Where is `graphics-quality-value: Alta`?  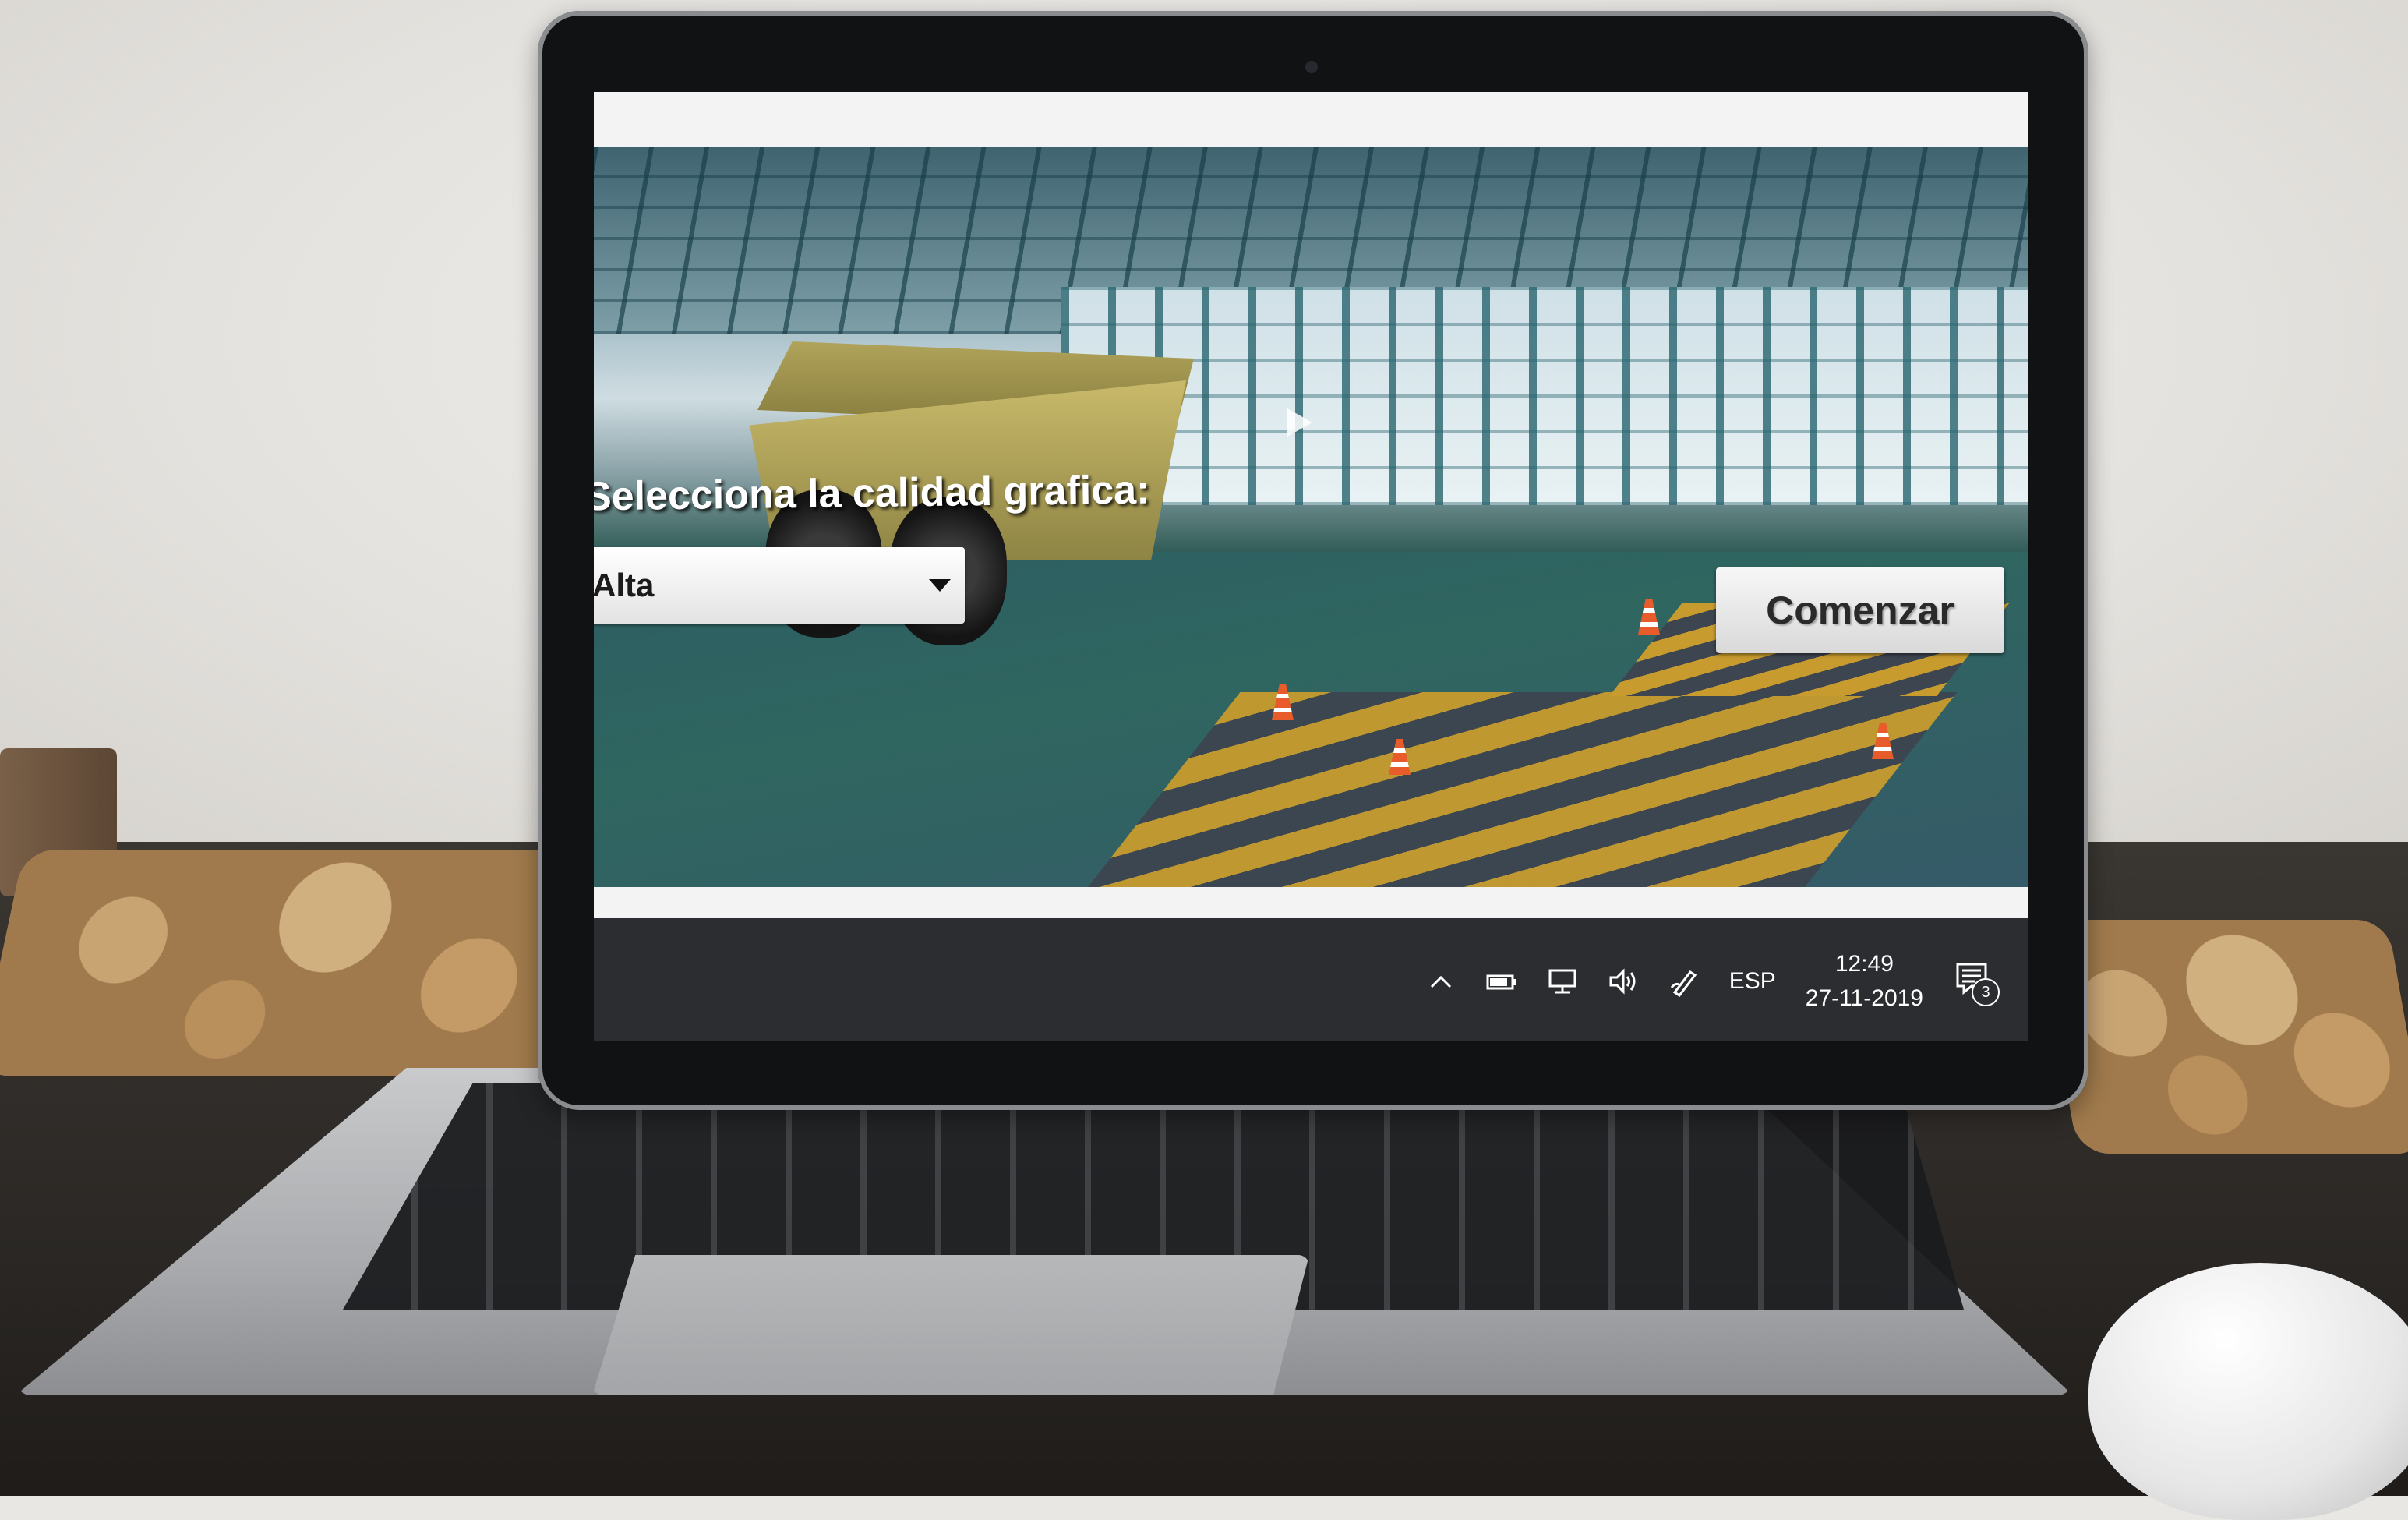 graphics-quality-value: Alta is located at coordinates (624, 585).